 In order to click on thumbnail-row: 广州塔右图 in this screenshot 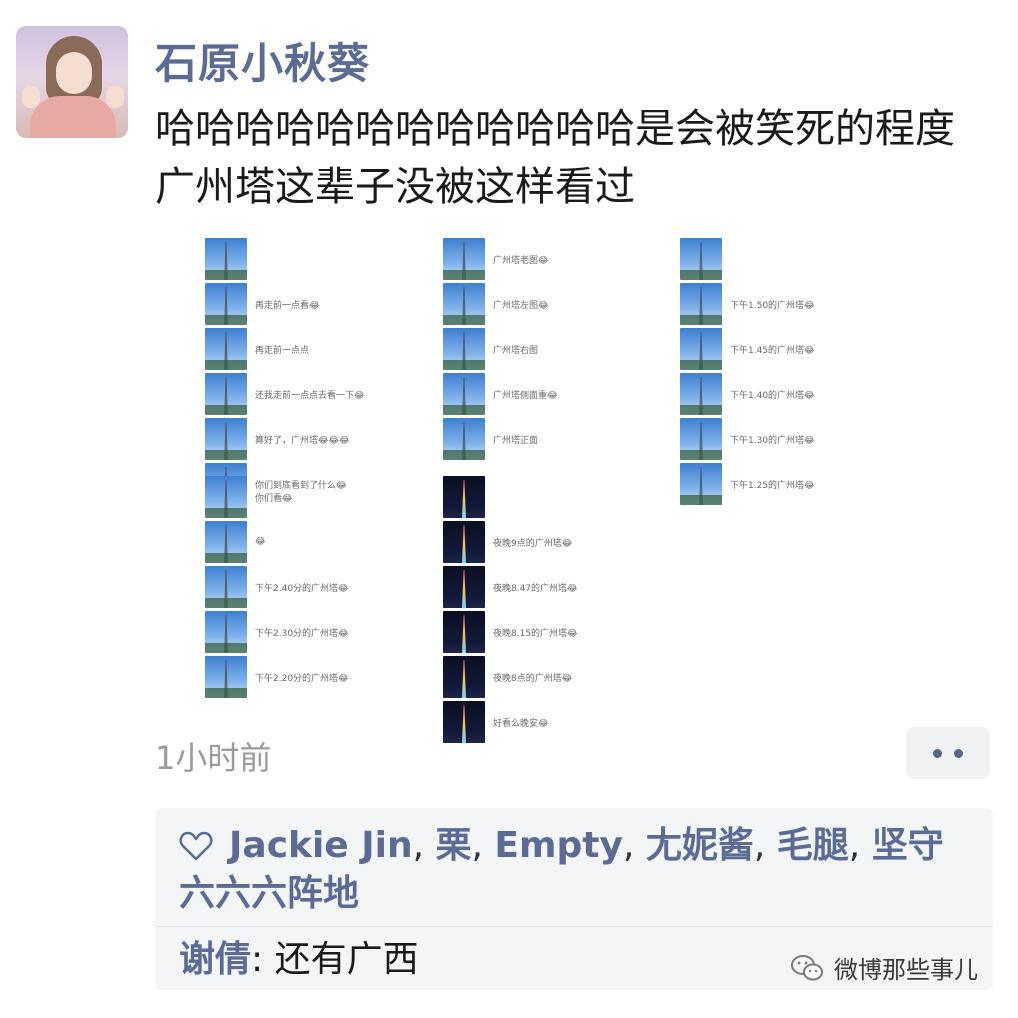, I will do `click(490, 349)`.